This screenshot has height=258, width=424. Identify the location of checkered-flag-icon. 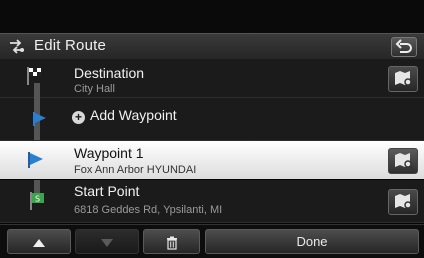
(34, 76).